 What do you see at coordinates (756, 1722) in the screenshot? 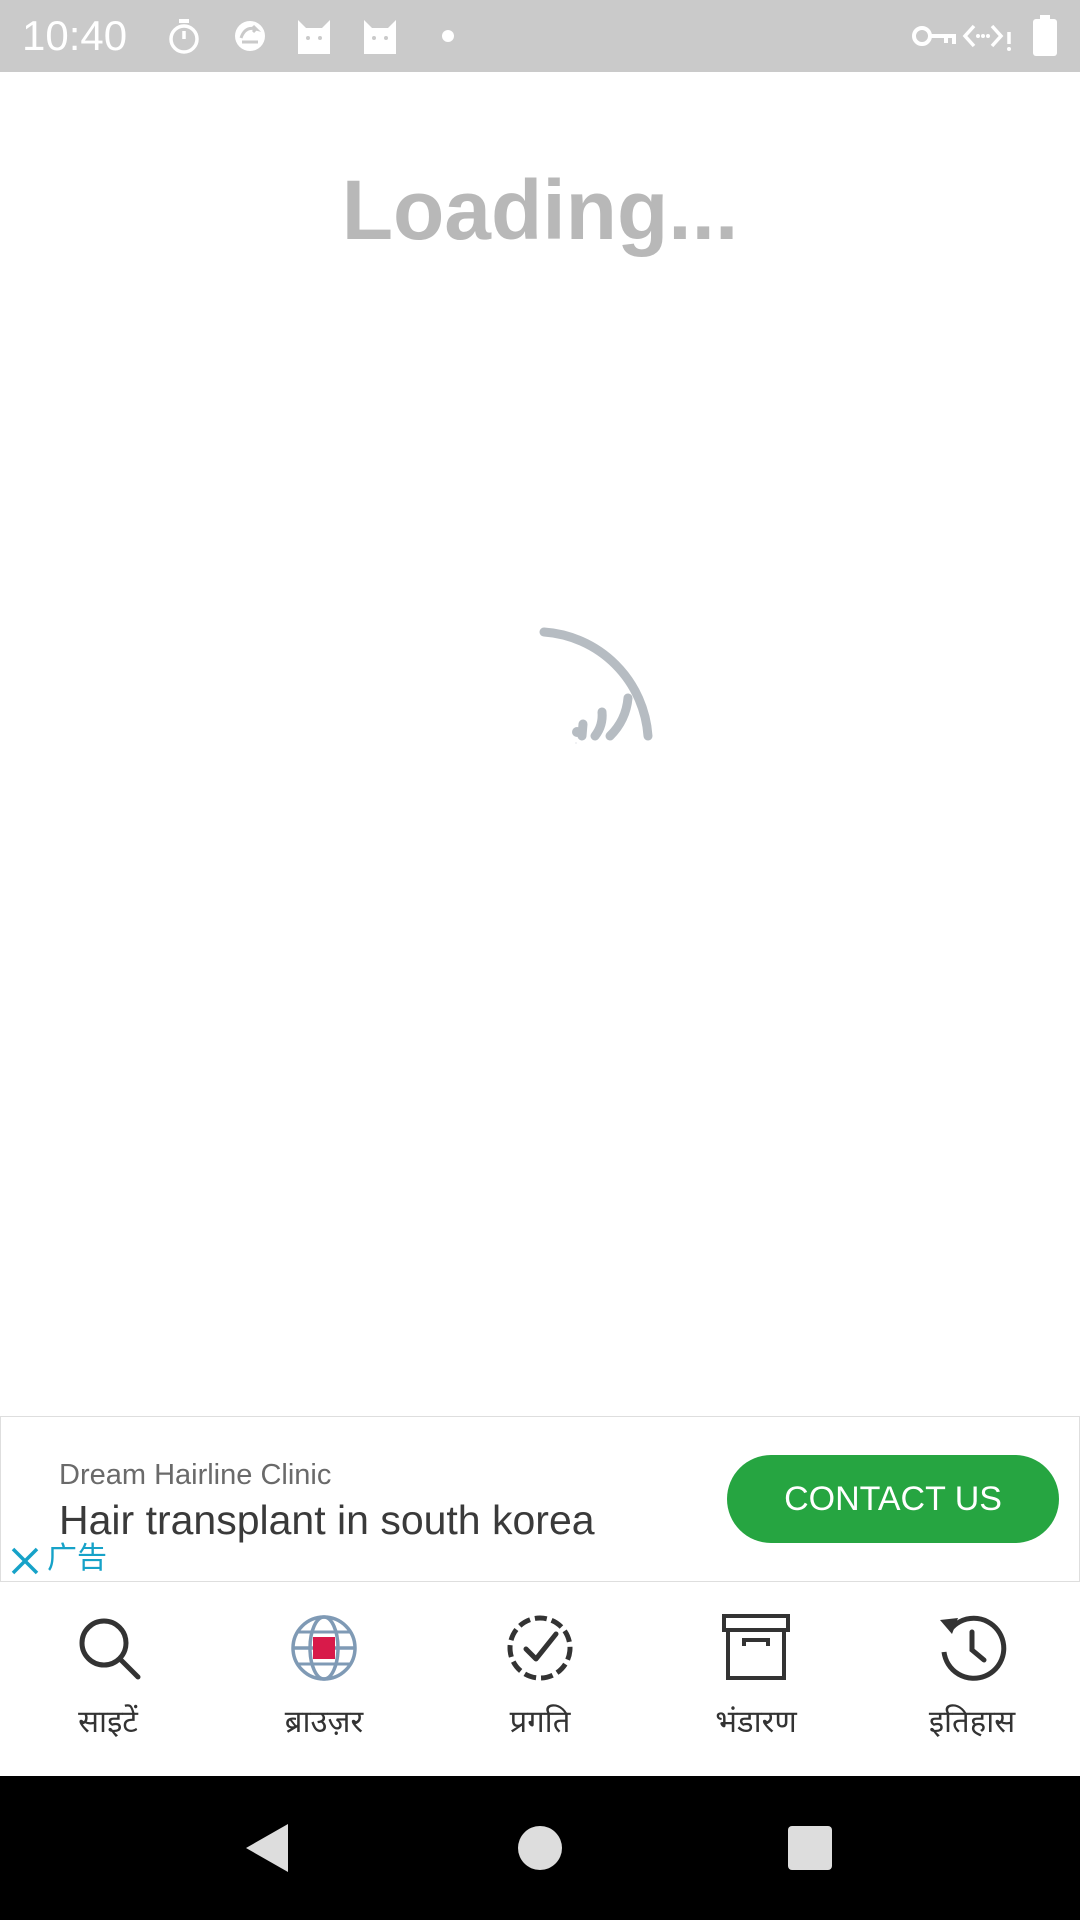
I see `nav-label-storage: भंडारण` at bounding box center [756, 1722].